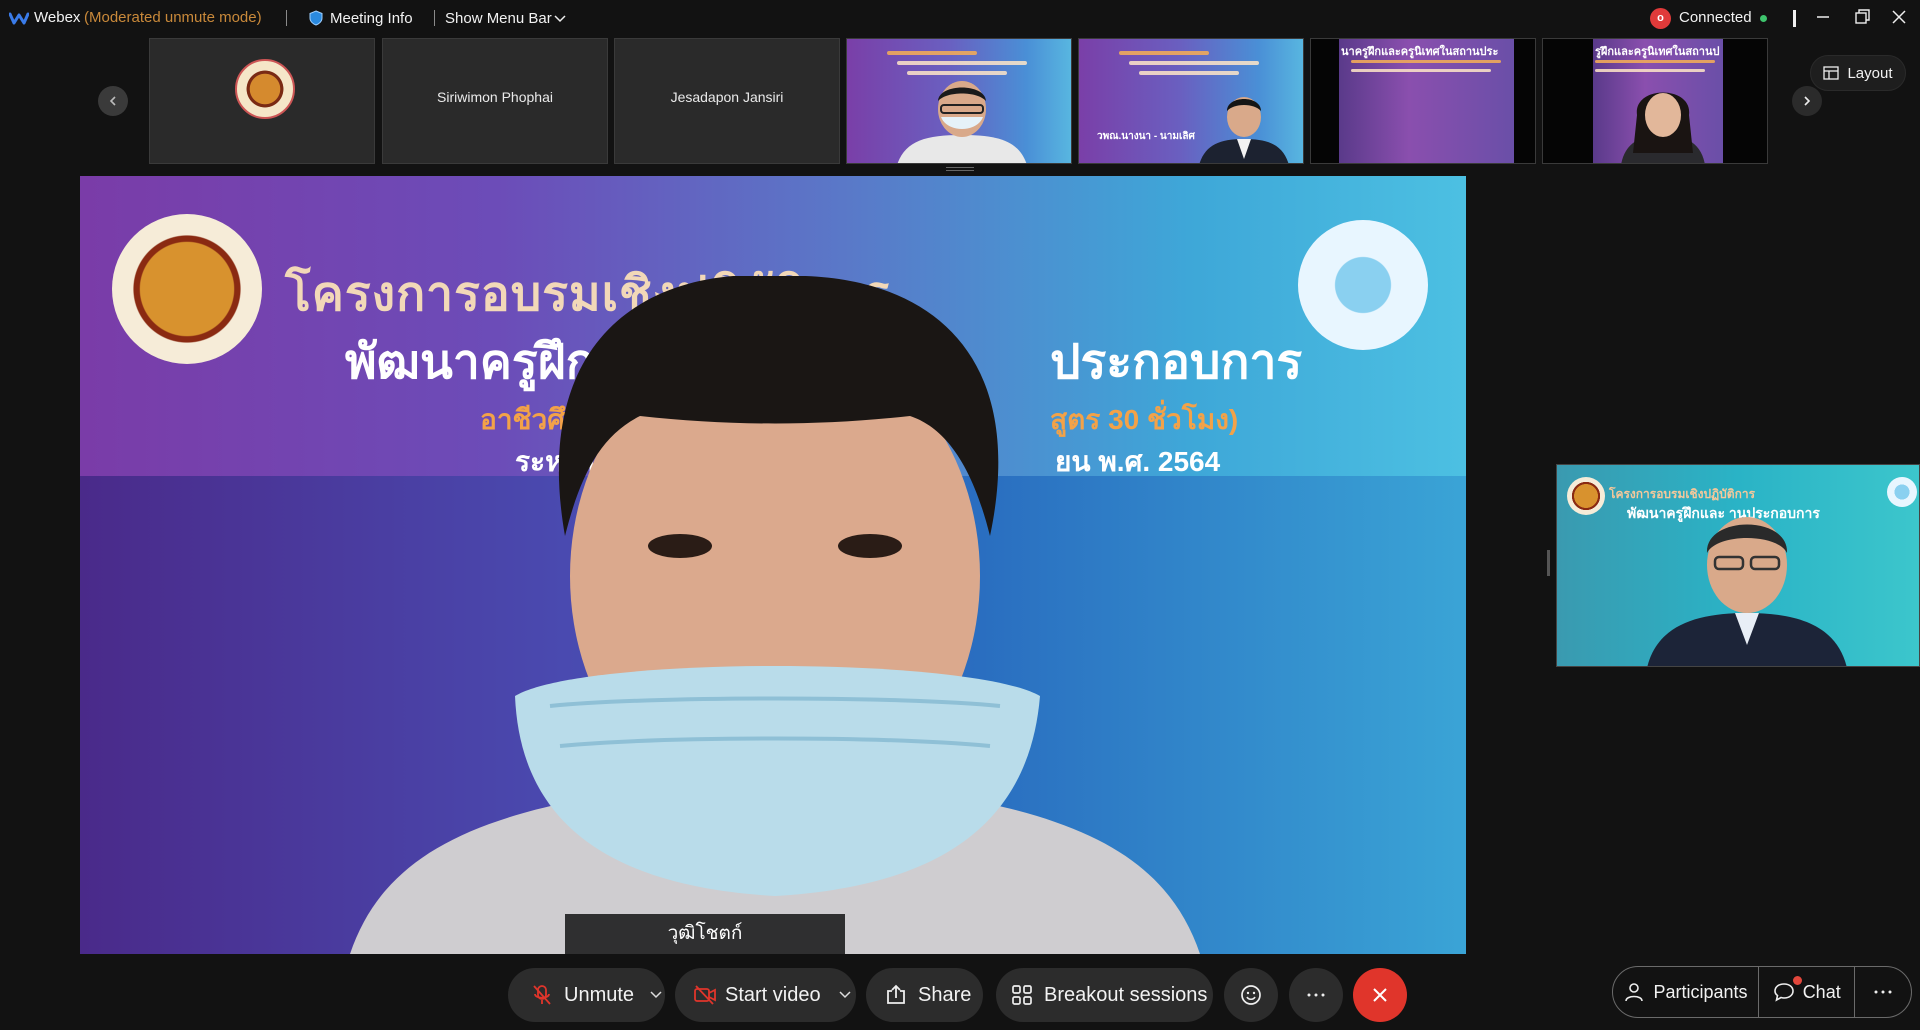  I want to click on reactions-button, so click(1251, 995).